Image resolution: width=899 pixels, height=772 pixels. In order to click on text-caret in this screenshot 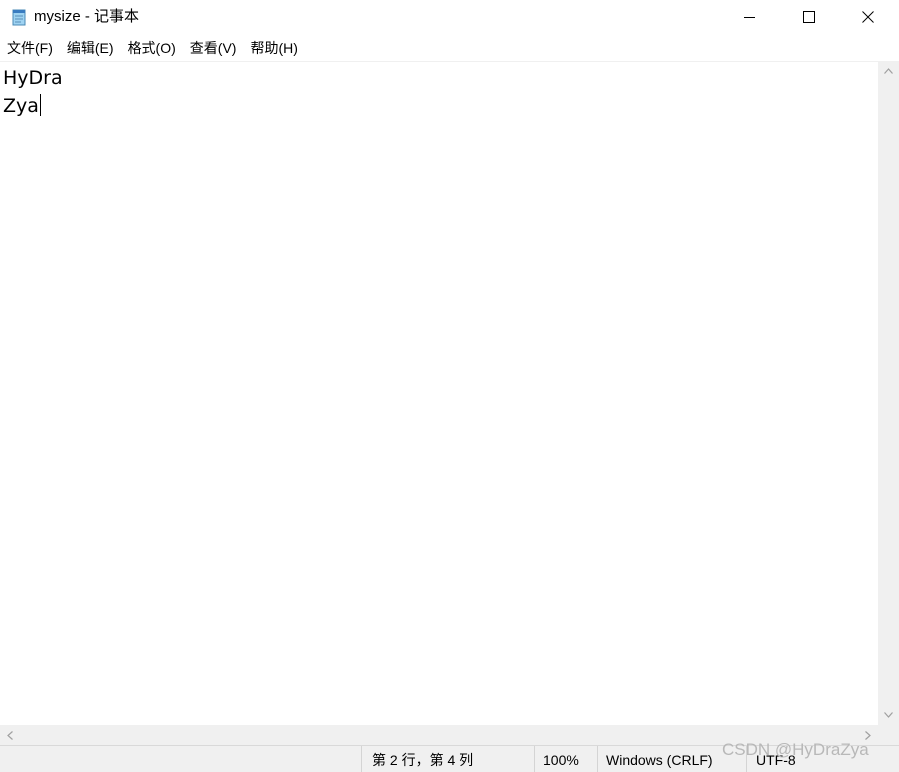, I will do `click(40, 105)`.